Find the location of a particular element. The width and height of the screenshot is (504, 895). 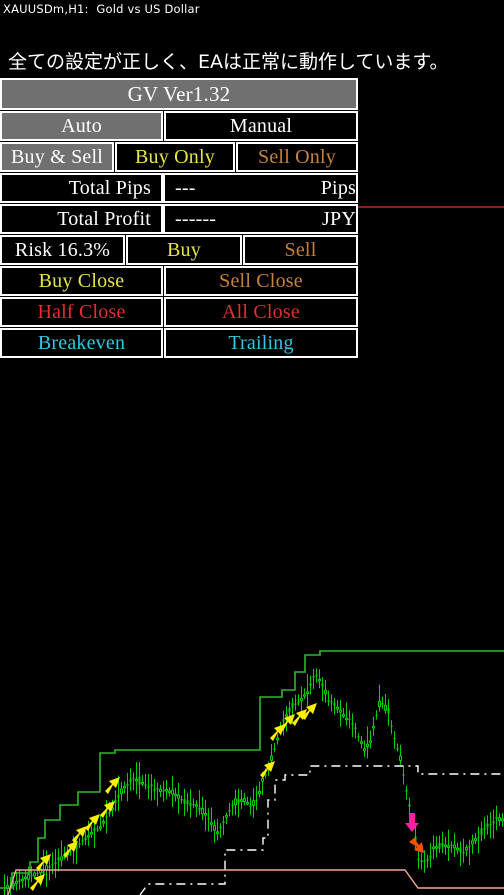

all-close-button: All Close is located at coordinates (261, 312).